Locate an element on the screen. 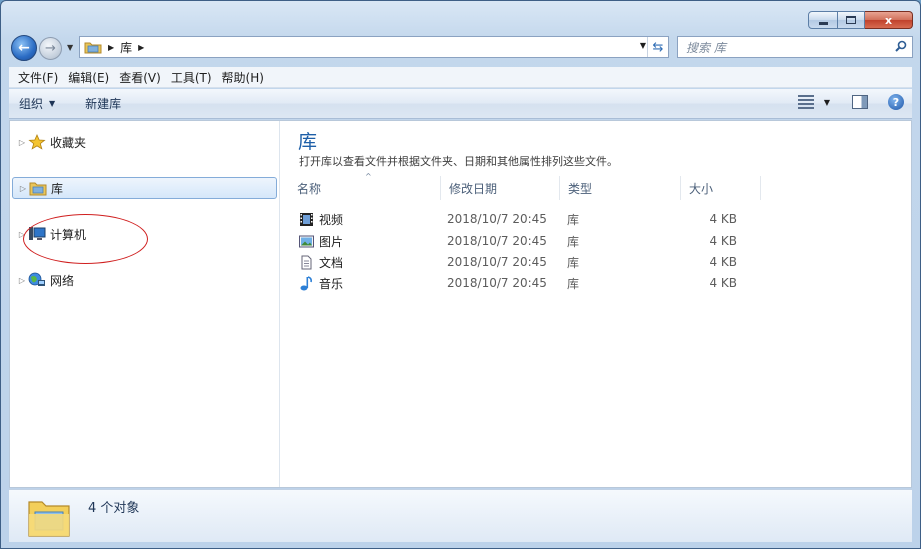 This screenshot has height=549, width=921. breadcrumb-library: 库 is located at coordinates (126, 47).